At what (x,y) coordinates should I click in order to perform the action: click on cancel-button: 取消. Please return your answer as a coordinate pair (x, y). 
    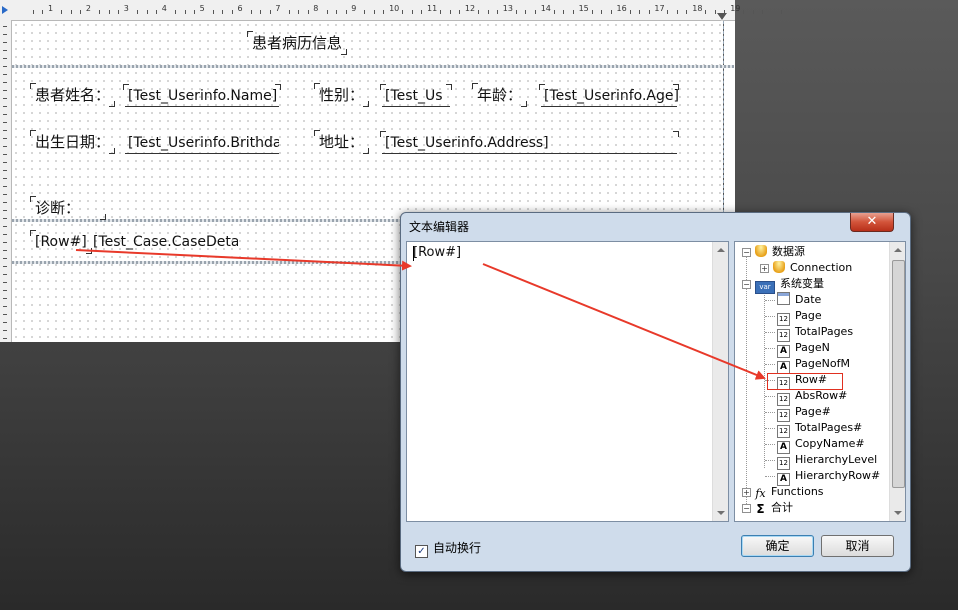
    Looking at the image, I should click on (857, 546).